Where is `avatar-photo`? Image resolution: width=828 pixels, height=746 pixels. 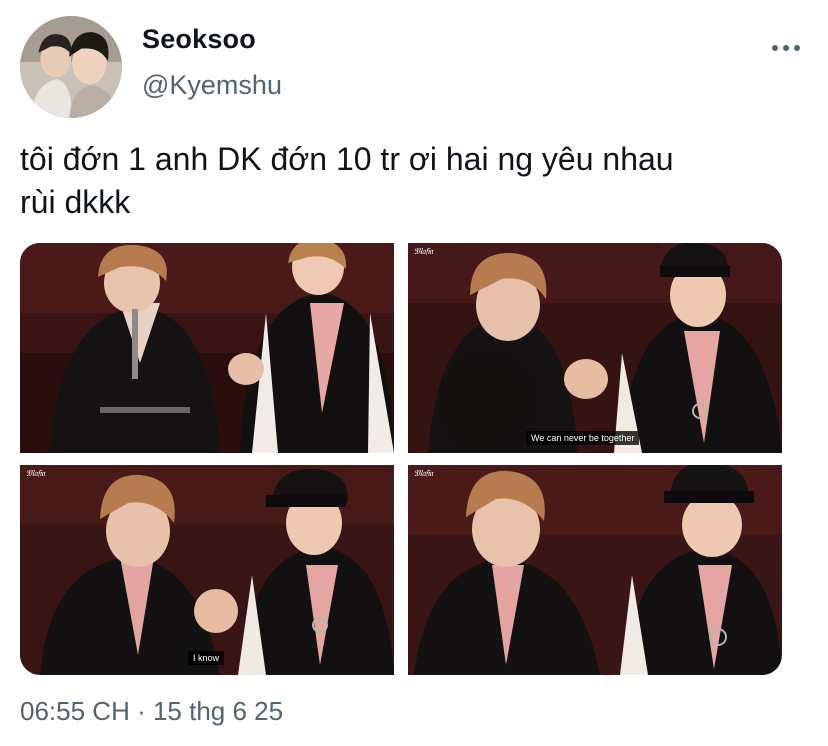 avatar-photo is located at coordinates (71, 67).